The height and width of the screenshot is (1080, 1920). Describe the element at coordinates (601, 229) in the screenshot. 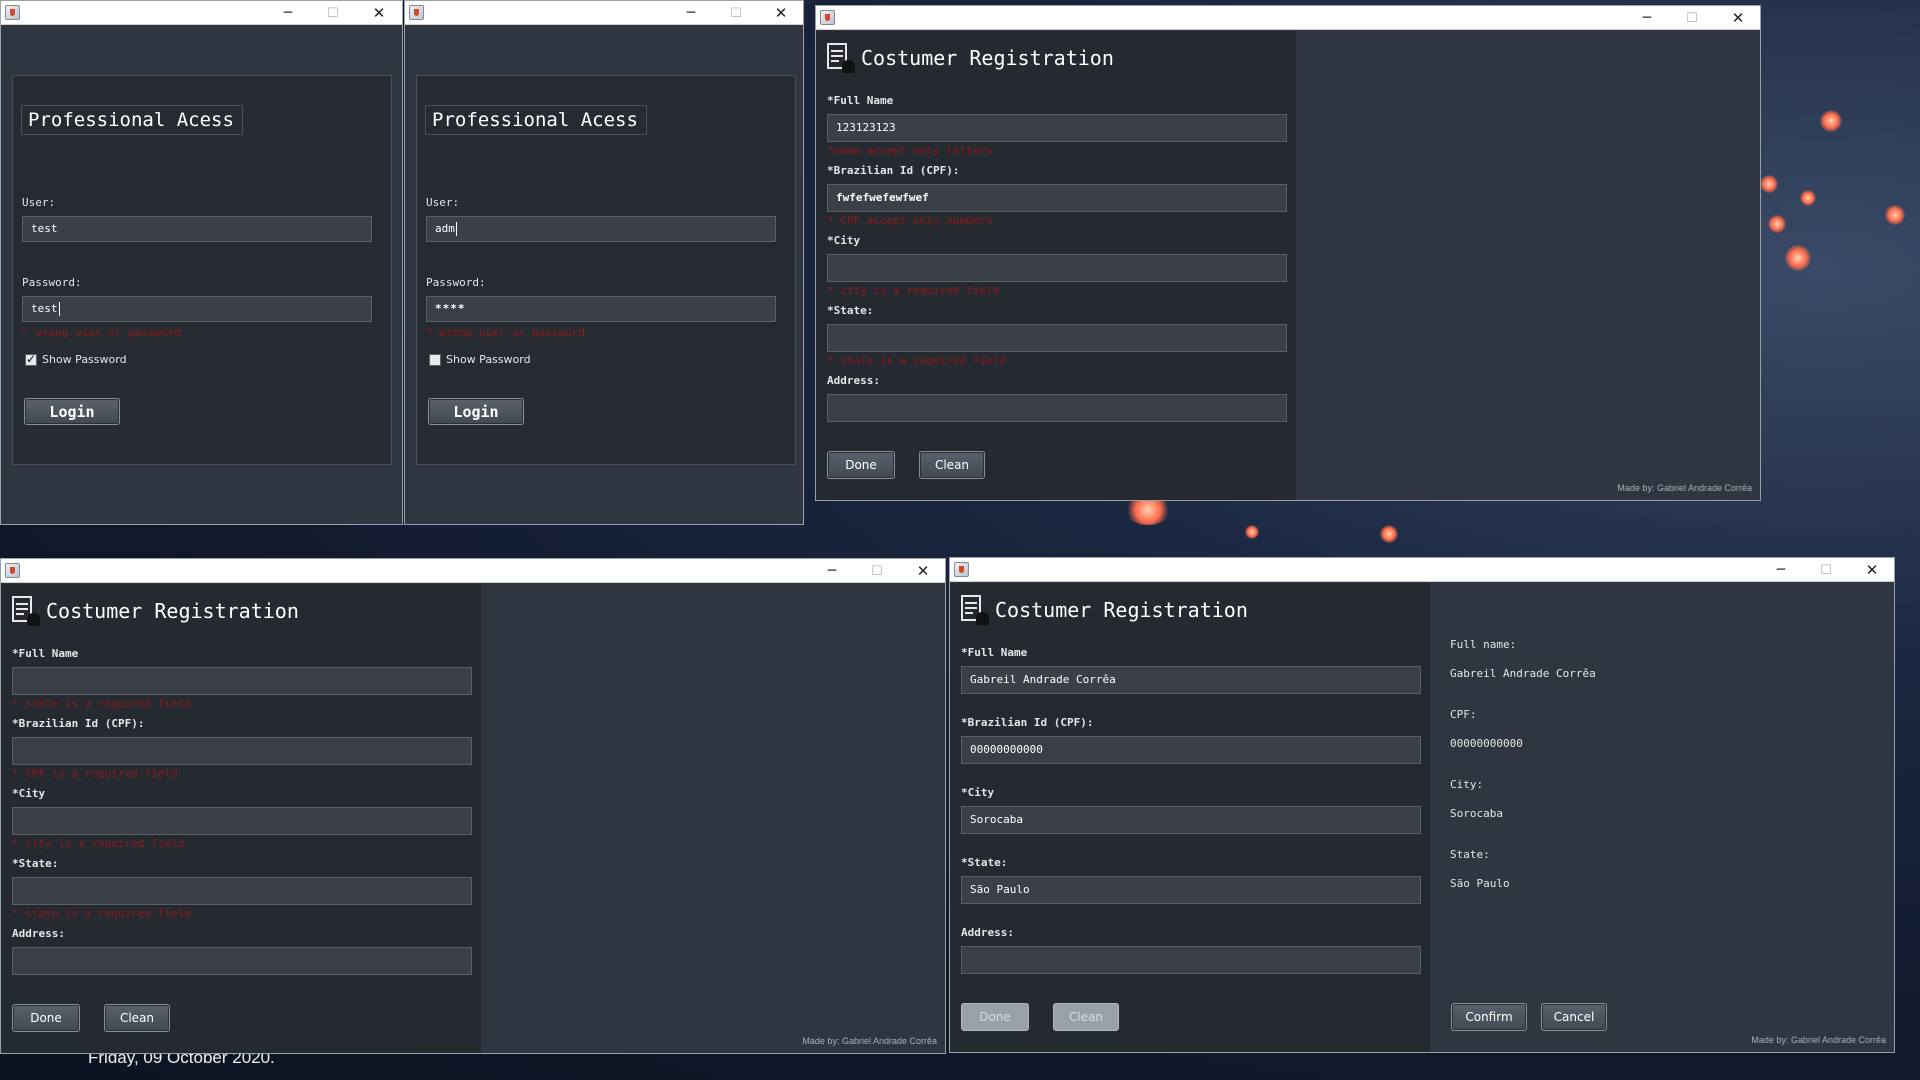

I see `user-input: adm` at that location.